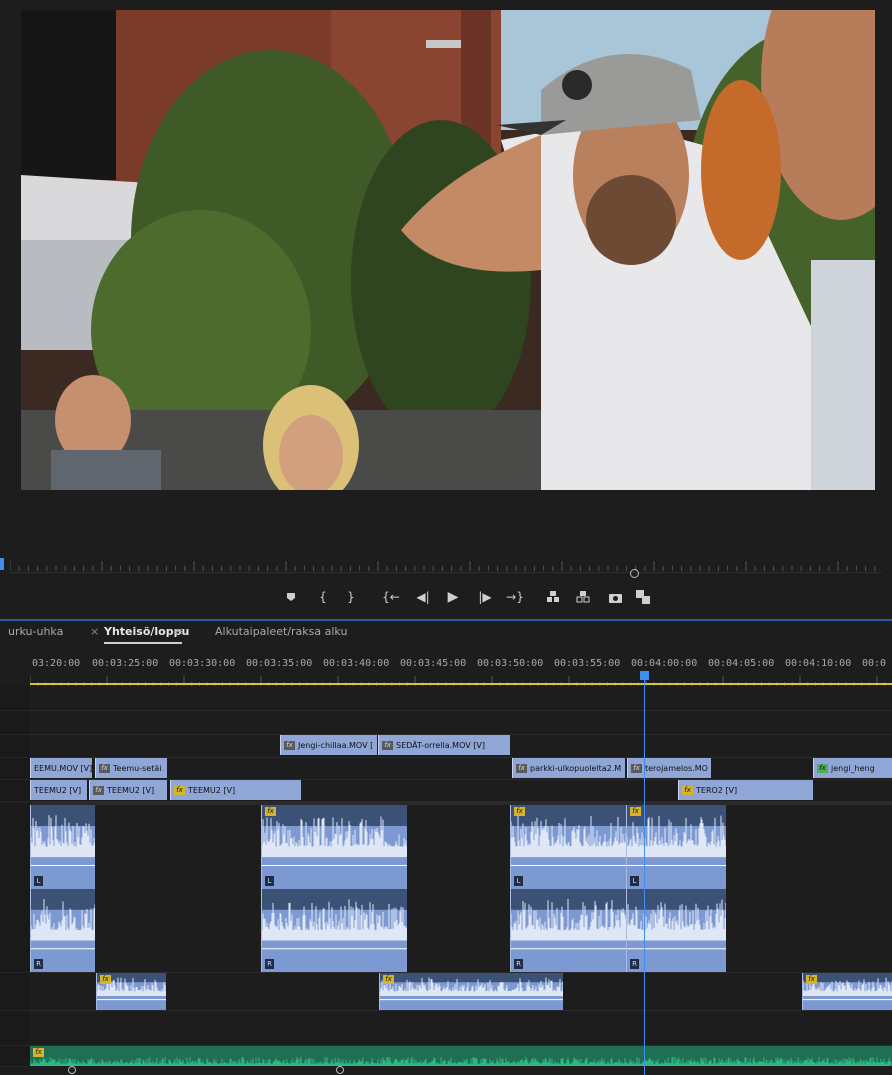  I want to click on audio-clip-teemu-left: L, so click(62, 847).